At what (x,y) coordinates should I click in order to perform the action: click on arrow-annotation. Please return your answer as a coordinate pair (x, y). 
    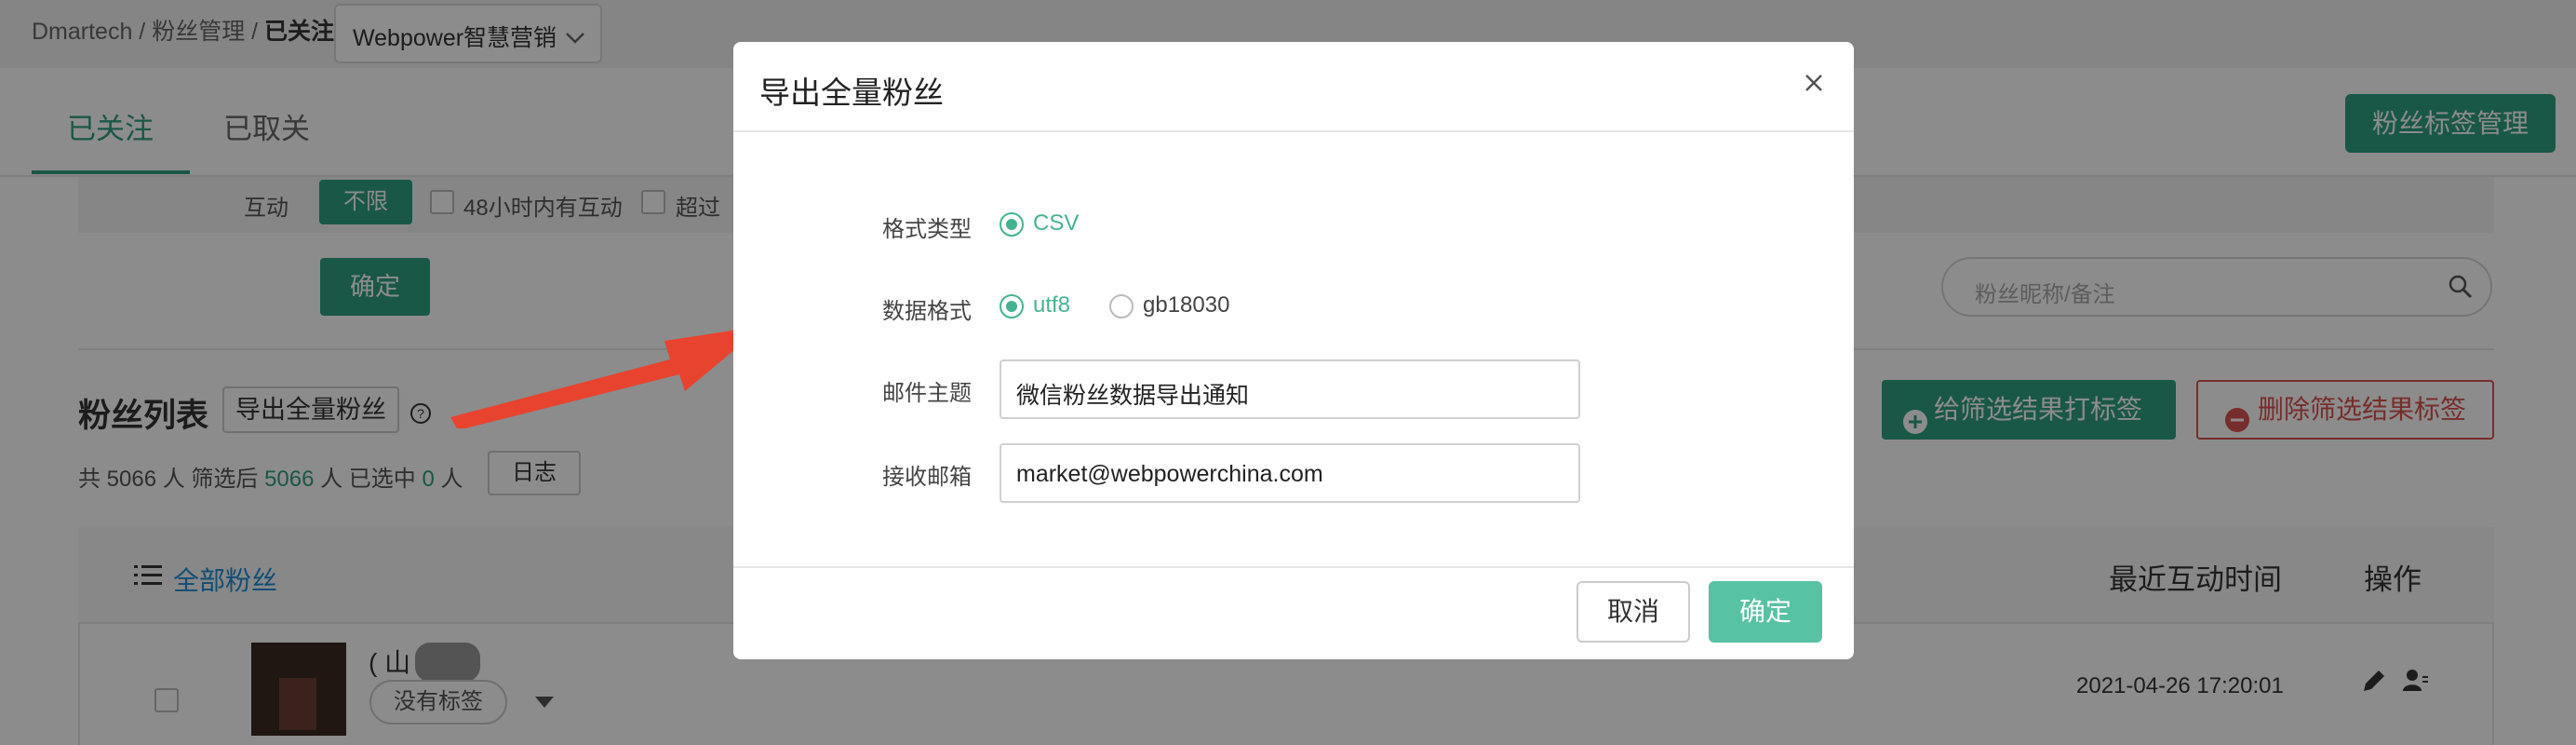
    Looking at the image, I should click on (604, 366).